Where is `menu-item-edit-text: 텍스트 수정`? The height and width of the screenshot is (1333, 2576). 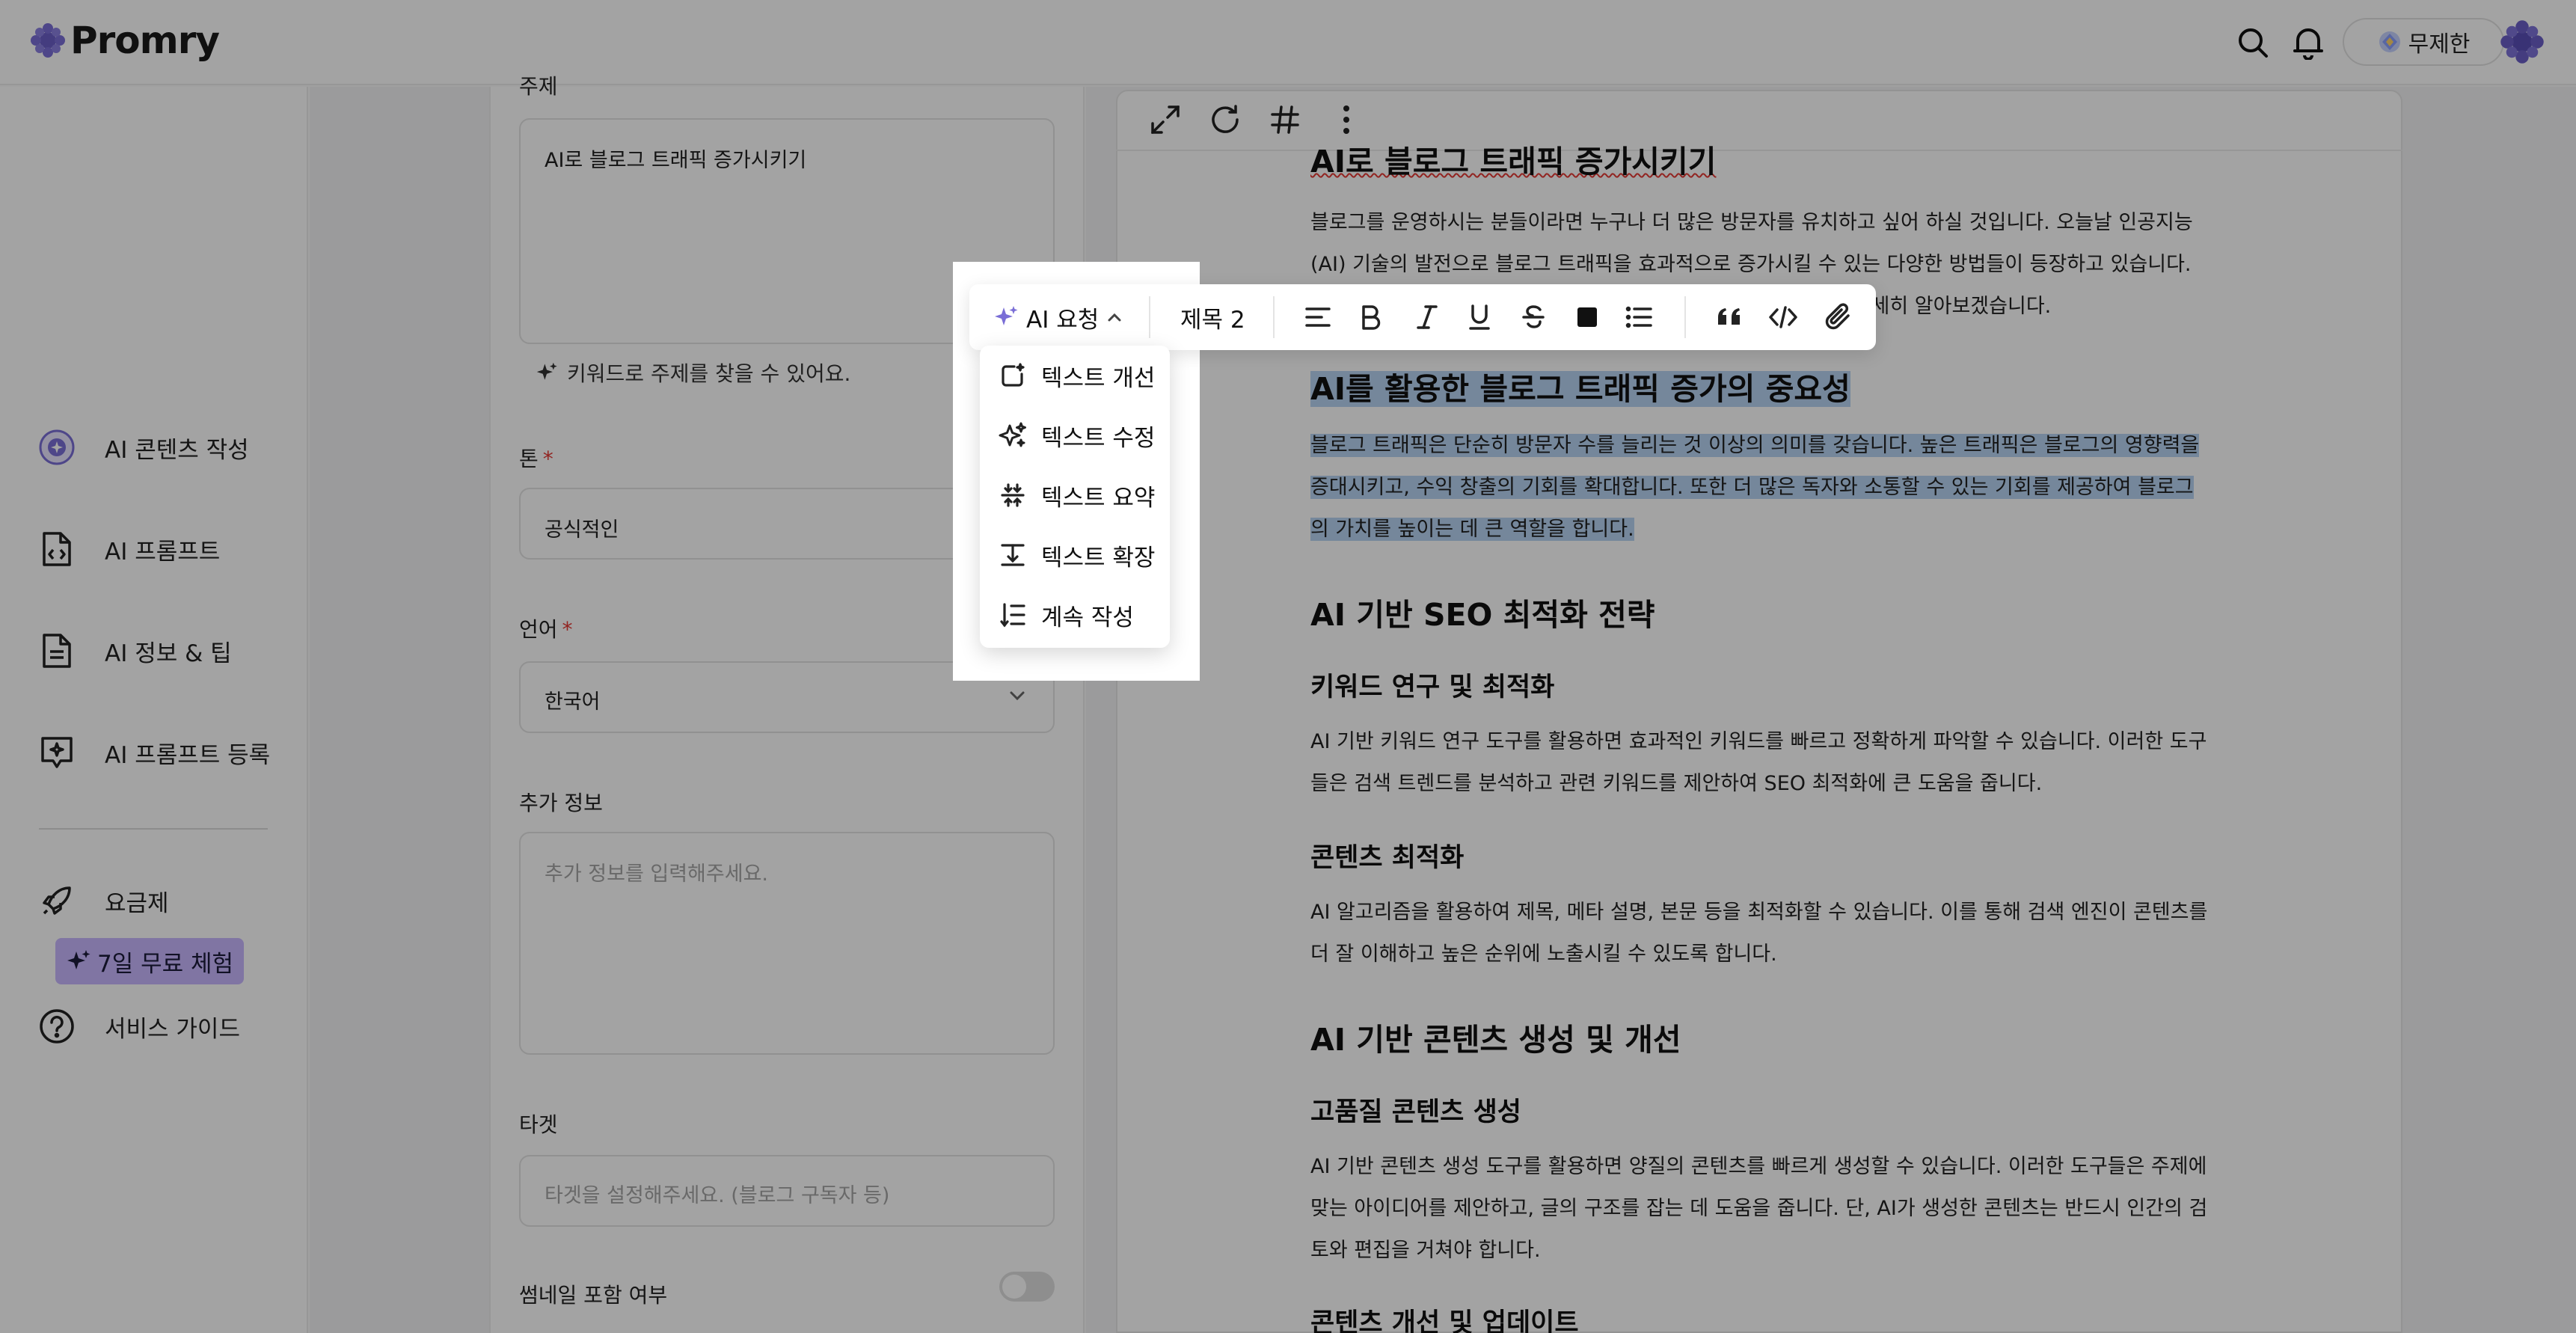
menu-item-edit-text: 텍스트 수정 is located at coordinates (1076, 435).